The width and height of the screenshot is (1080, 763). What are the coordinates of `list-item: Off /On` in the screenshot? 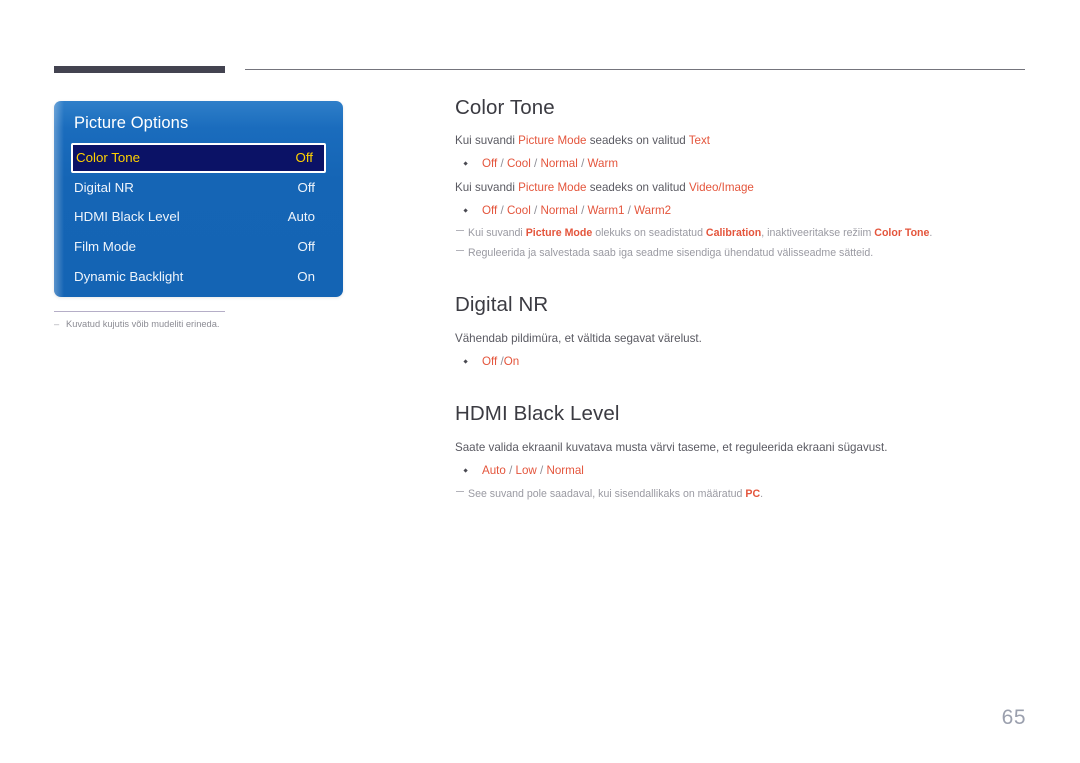 It's located at (741, 362).